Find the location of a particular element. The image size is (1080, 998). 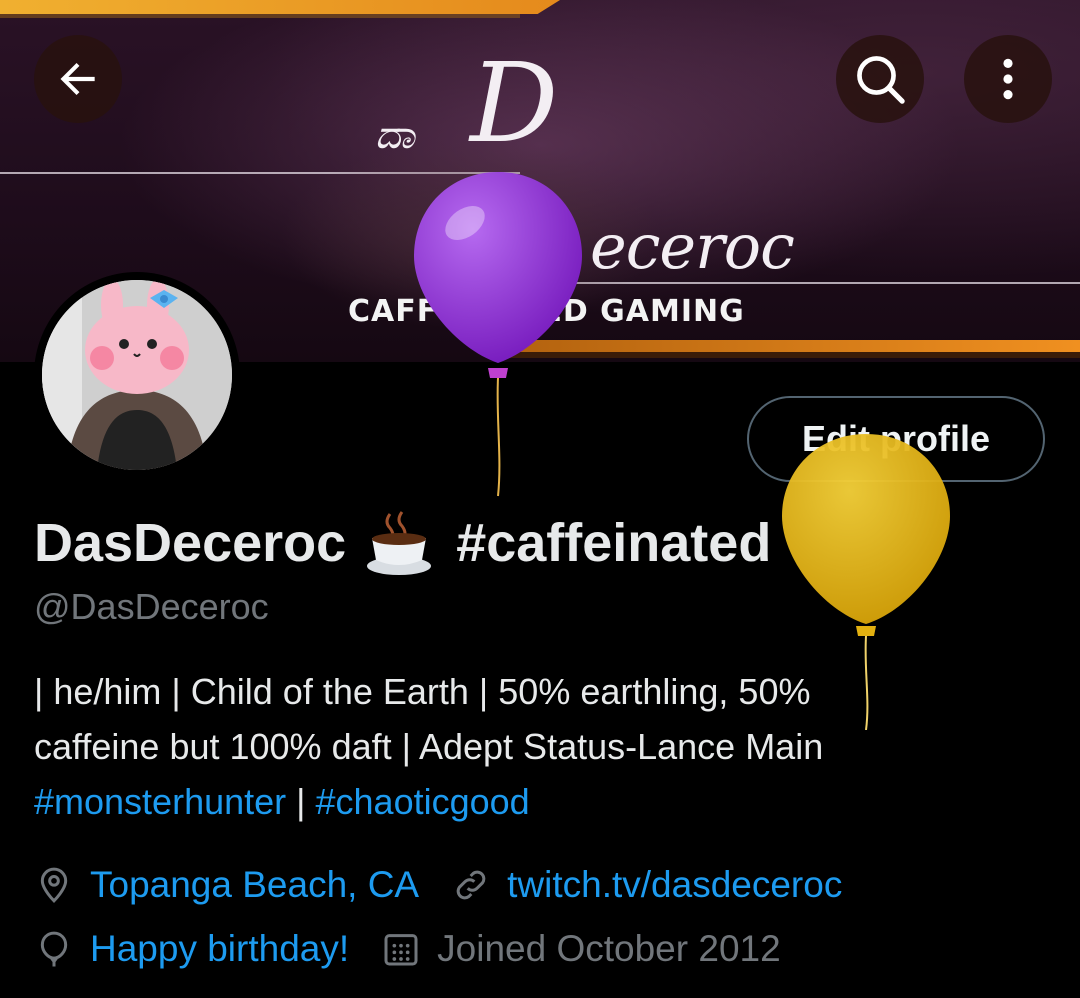

search-icon is located at coordinates (881, 80).